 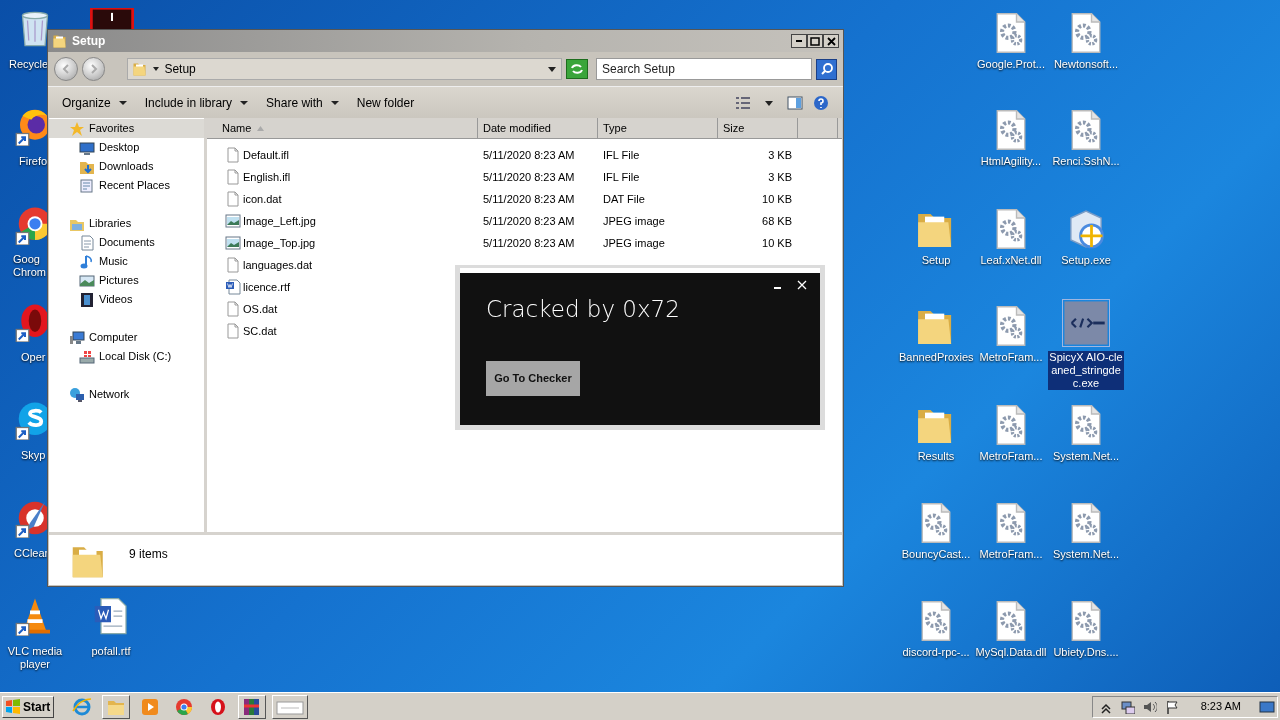 I want to click on file-name: languages.dat, so click(x=278, y=265).